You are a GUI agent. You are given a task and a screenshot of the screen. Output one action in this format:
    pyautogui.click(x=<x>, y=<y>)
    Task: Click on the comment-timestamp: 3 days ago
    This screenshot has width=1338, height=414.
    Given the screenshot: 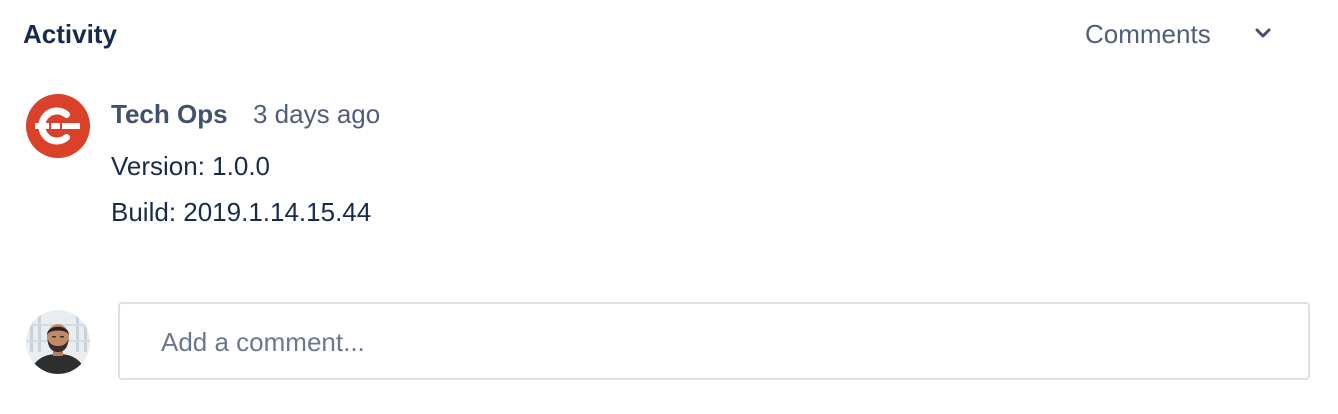 What is the action you would take?
    pyautogui.click(x=316, y=114)
    